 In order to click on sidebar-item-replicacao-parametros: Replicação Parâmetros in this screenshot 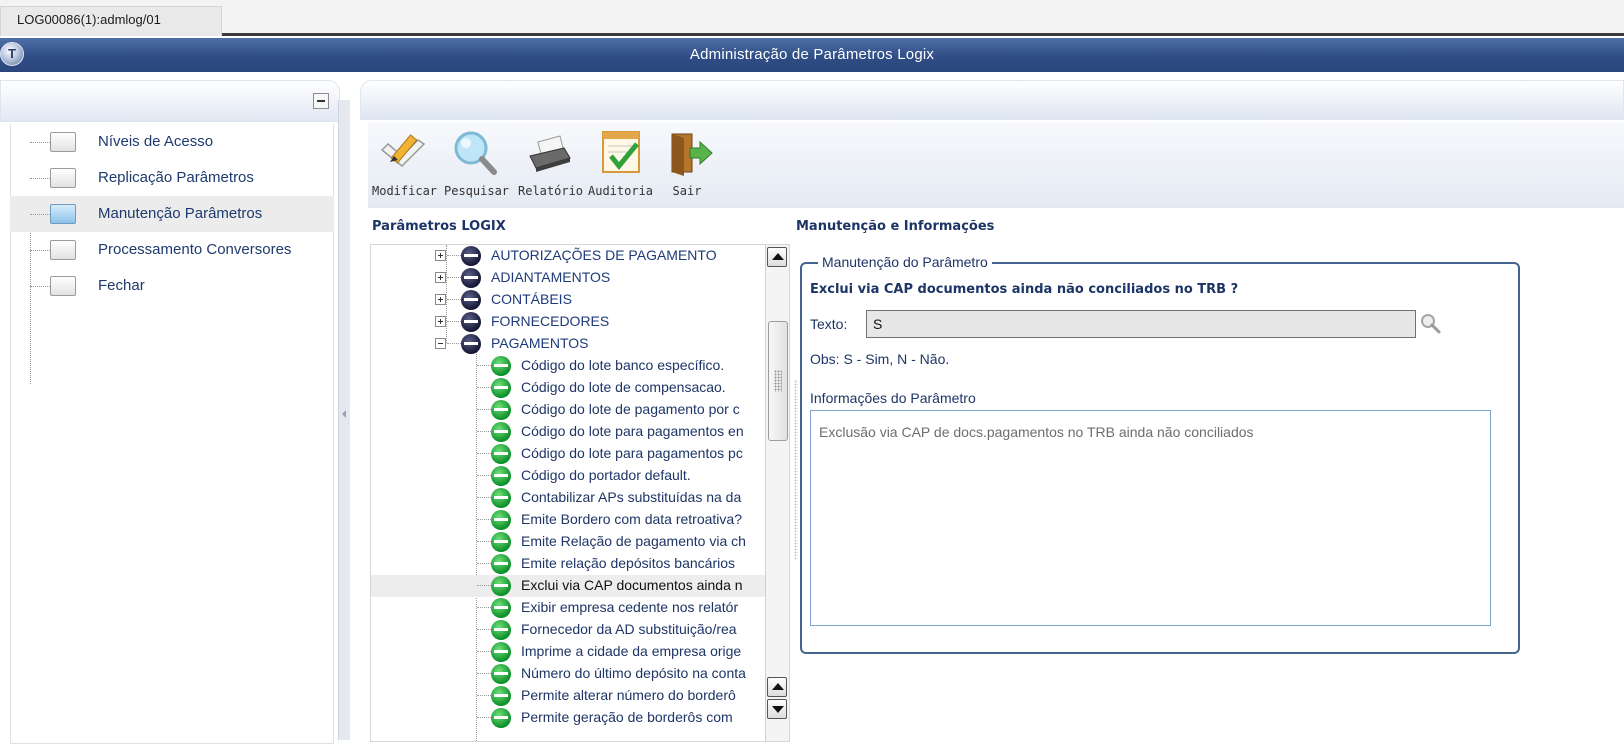, I will do `click(172, 178)`.